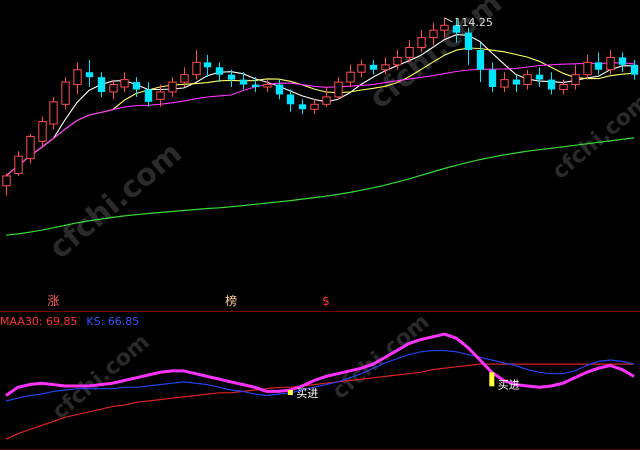  What do you see at coordinates (473, 22) in the screenshot?
I see `high-price-label: 114.25` at bounding box center [473, 22].